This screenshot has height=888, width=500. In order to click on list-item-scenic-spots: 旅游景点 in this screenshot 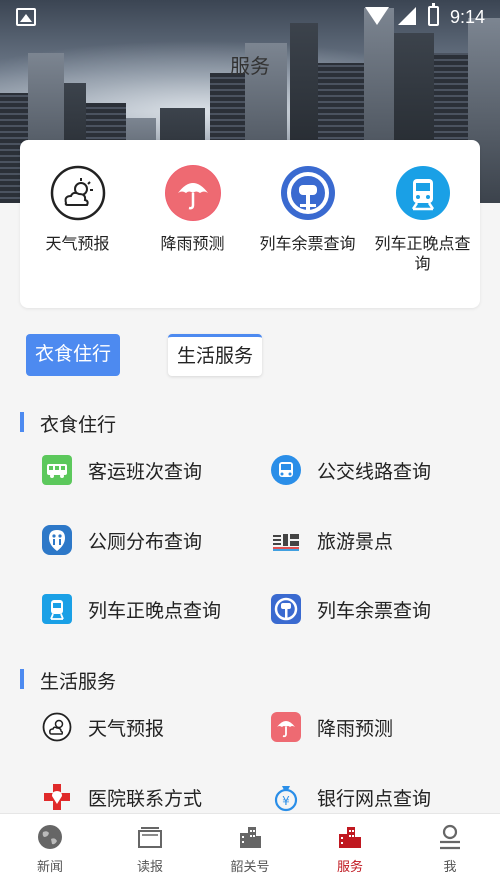, I will do `click(381, 540)`.